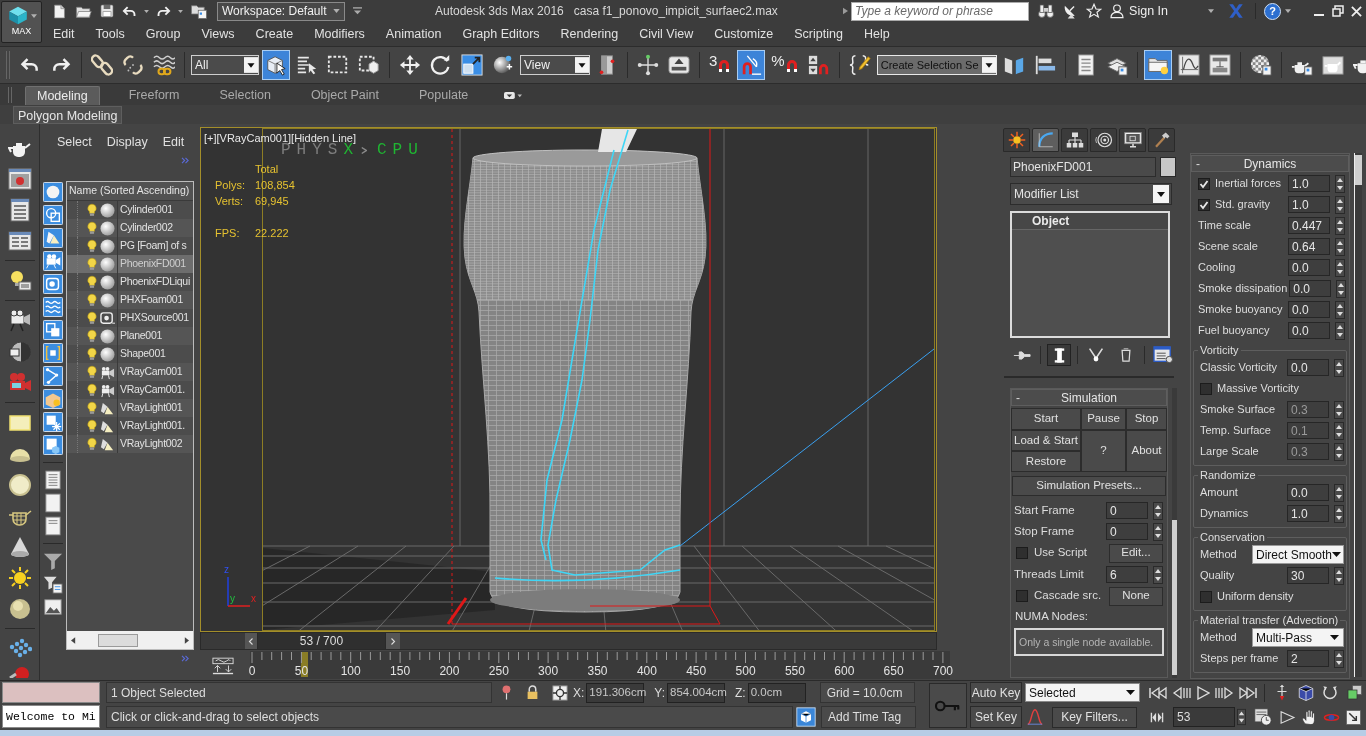  I want to click on scale-box-icon, so click(472, 65).